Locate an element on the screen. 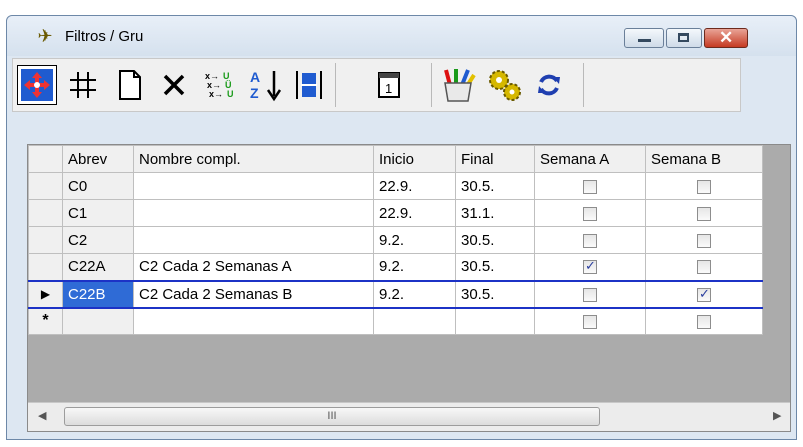  toolbar: x→ U x→ Ü x→ U A Z 1 is located at coordinates (376, 85).